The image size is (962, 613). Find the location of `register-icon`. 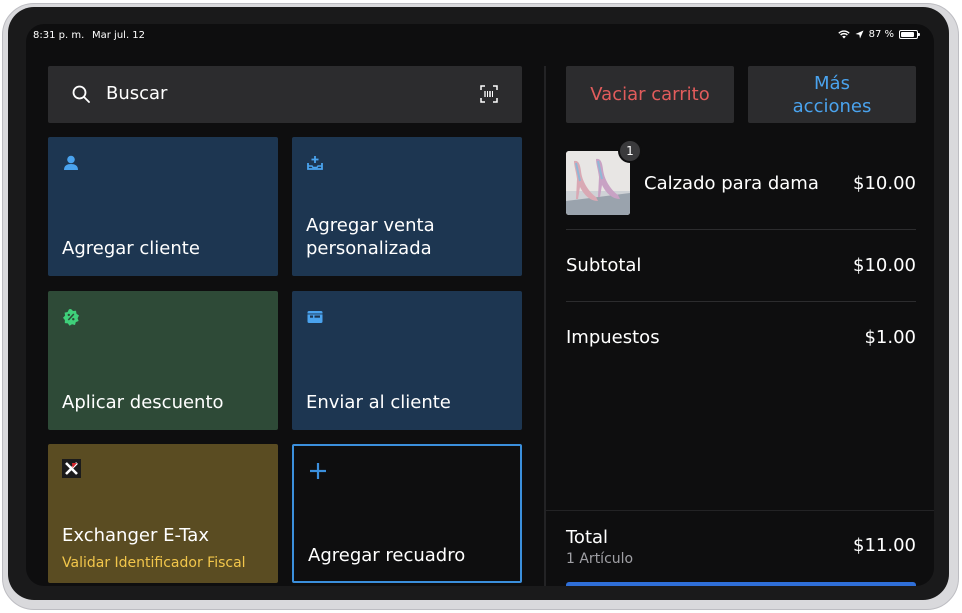

register-icon is located at coordinates (315, 317).